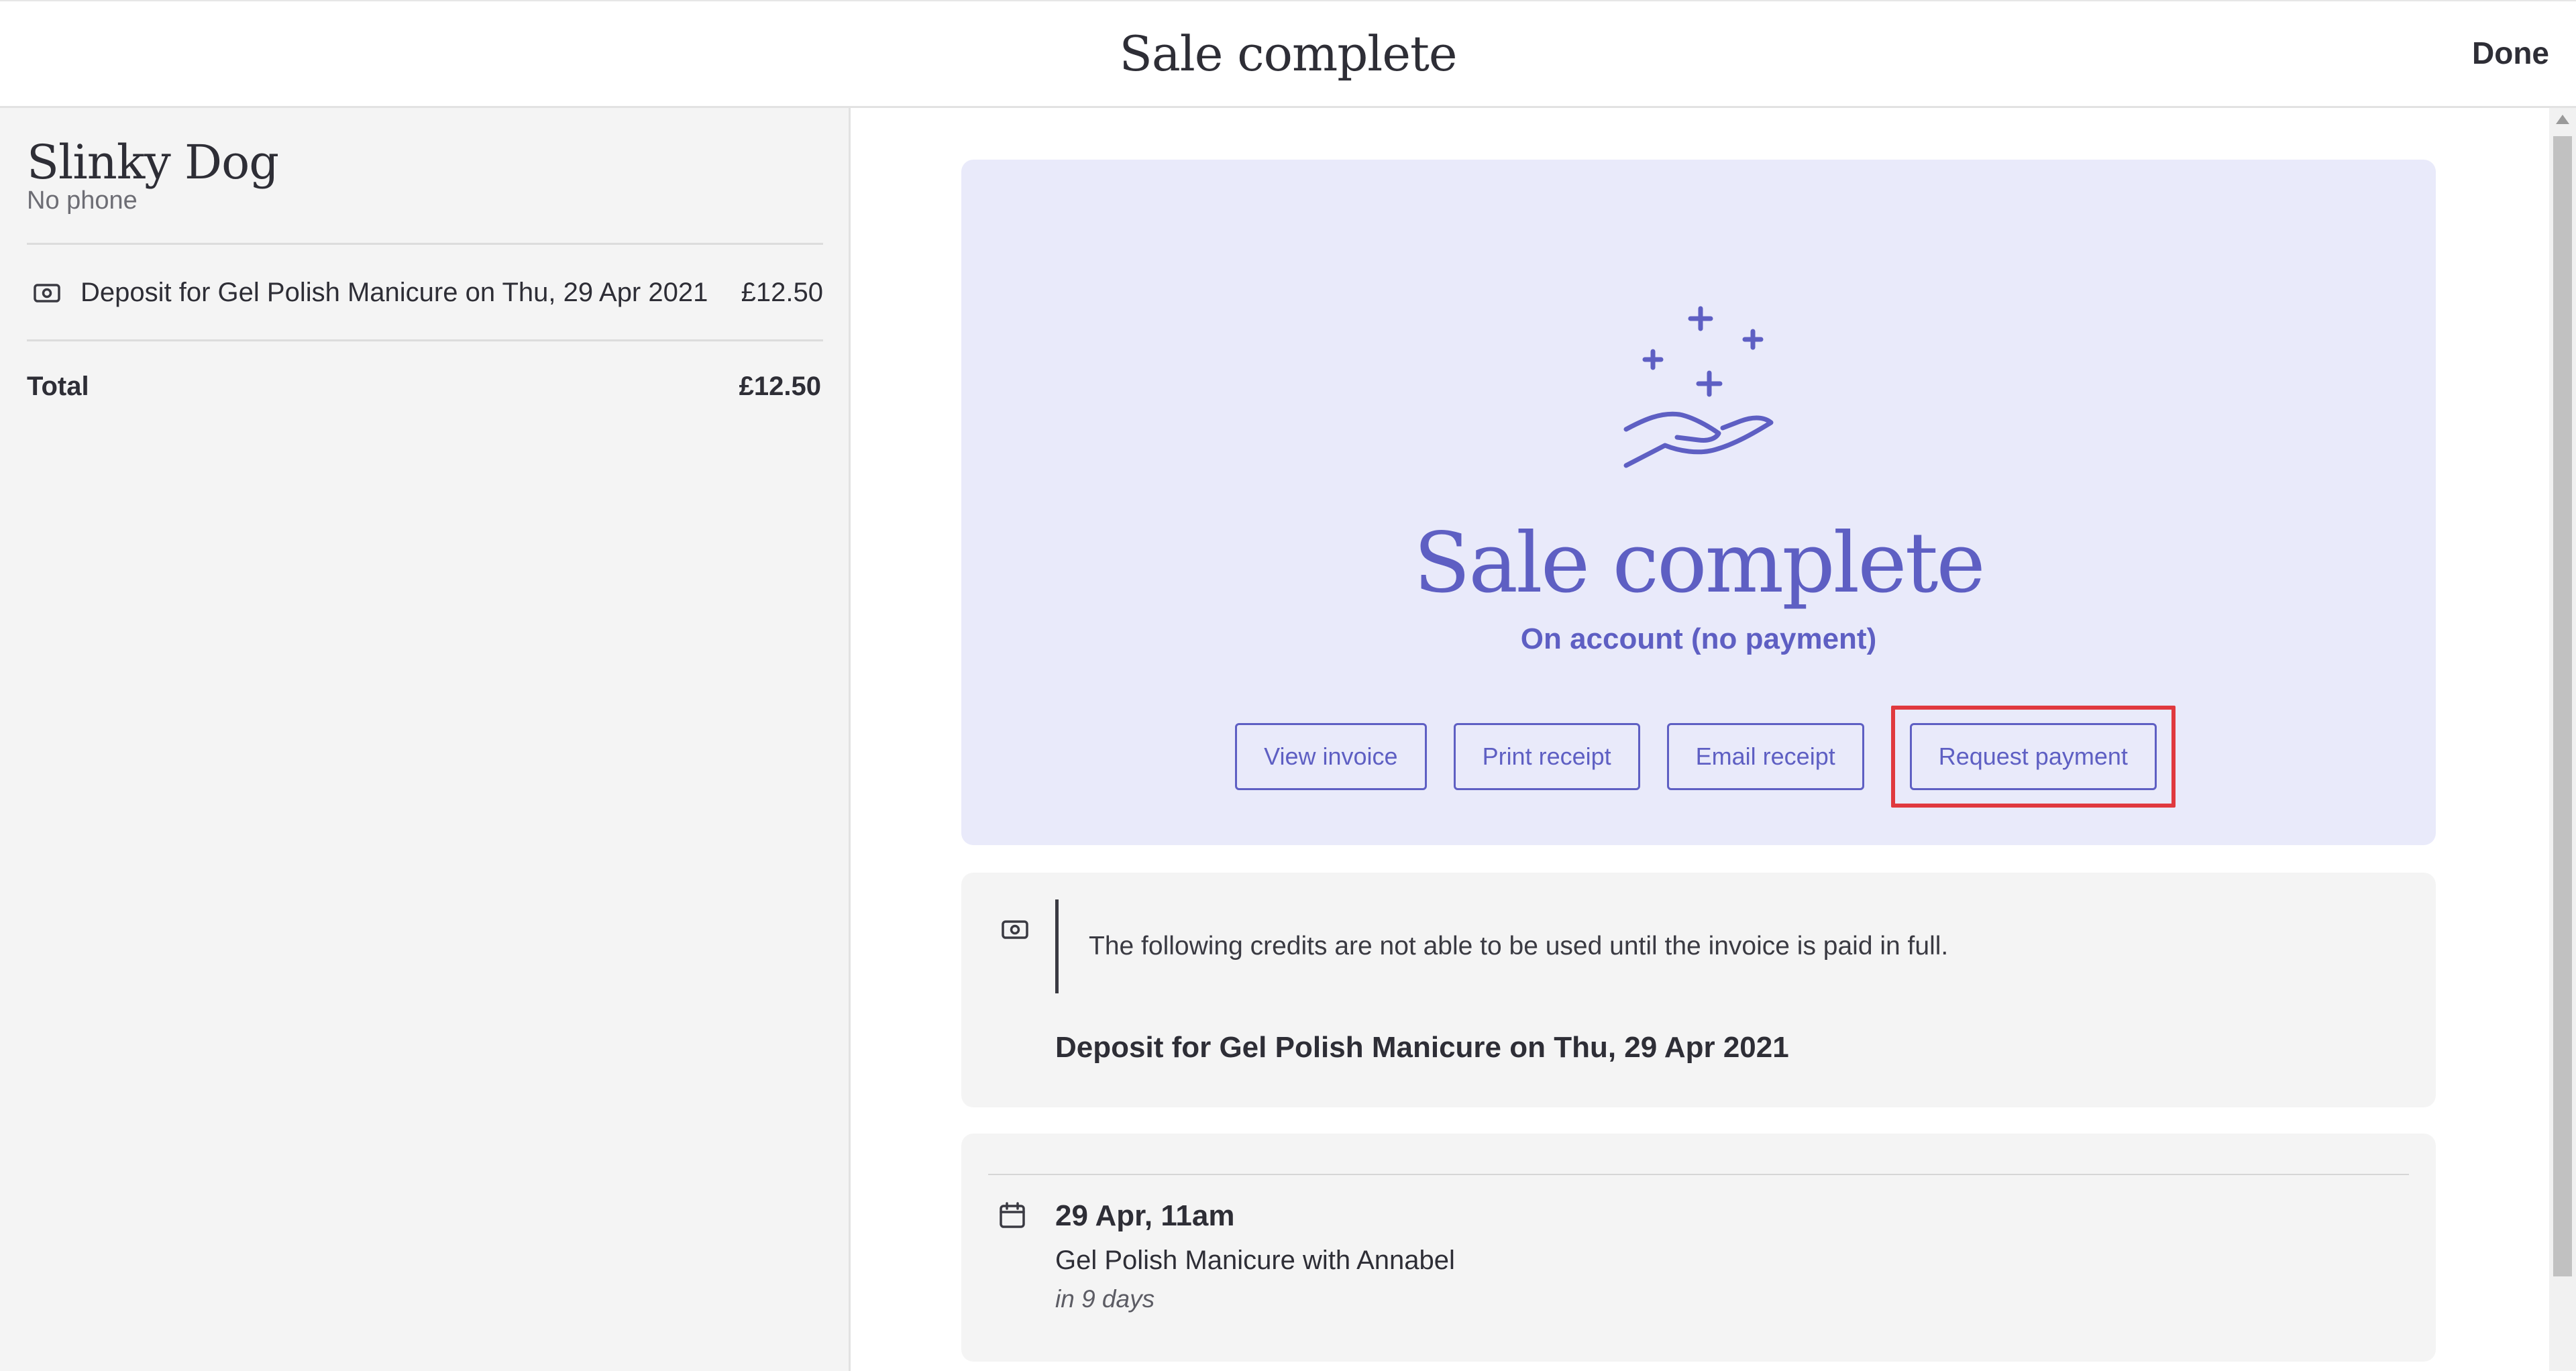  I want to click on total-label: Total, so click(58, 386).